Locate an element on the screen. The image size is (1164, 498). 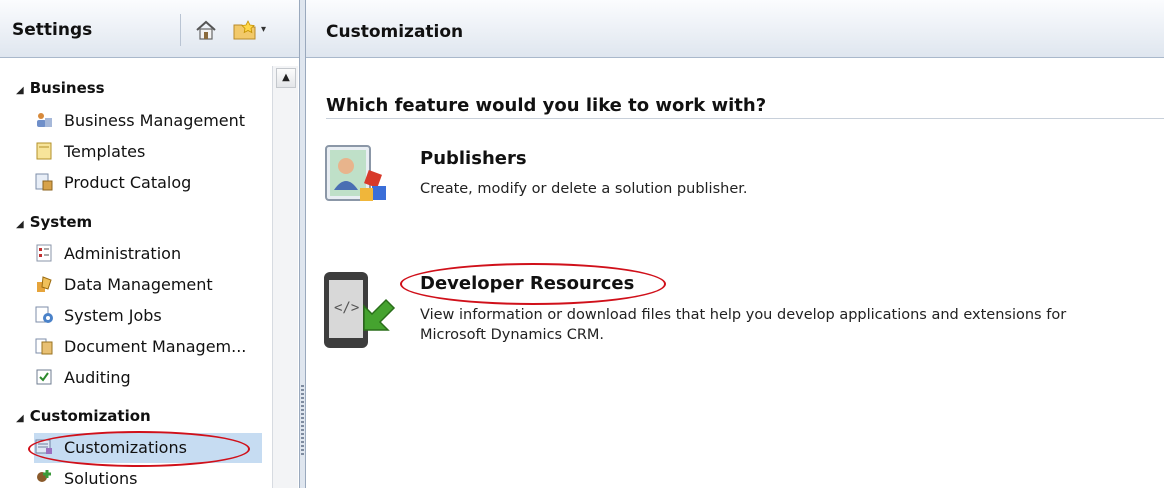
main-header: Customization is located at coordinates (735, 29).